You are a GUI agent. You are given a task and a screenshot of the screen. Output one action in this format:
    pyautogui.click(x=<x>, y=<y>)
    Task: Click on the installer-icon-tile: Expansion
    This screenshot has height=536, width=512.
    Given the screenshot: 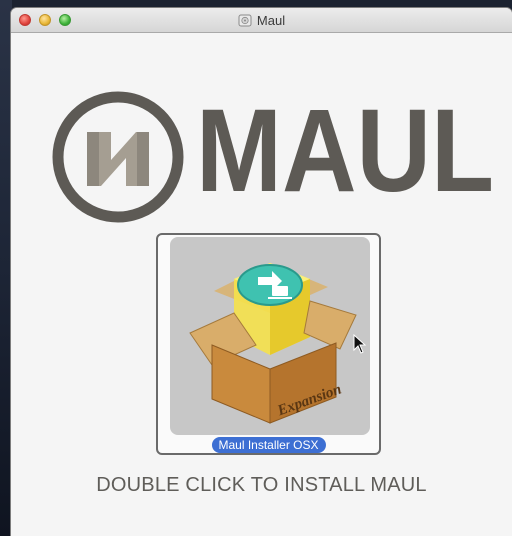 What is the action you would take?
    pyautogui.click(x=270, y=336)
    